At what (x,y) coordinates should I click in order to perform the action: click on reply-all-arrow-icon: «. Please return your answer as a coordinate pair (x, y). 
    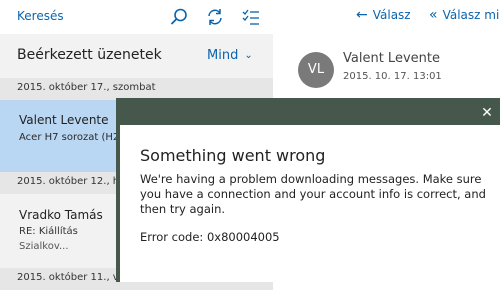
    Looking at the image, I should click on (433, 15).